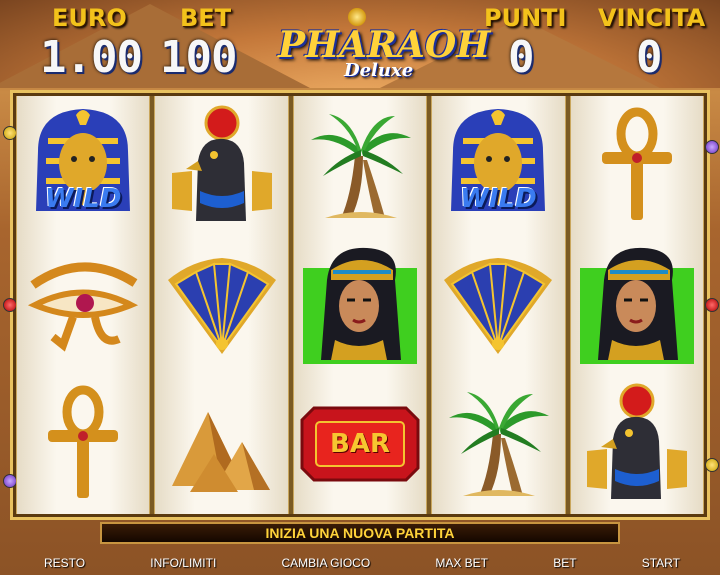  Describe the element at coordinates (384, 45) in the screenshot. I see `game-logo: PHARAOH Deluxe` at that location.